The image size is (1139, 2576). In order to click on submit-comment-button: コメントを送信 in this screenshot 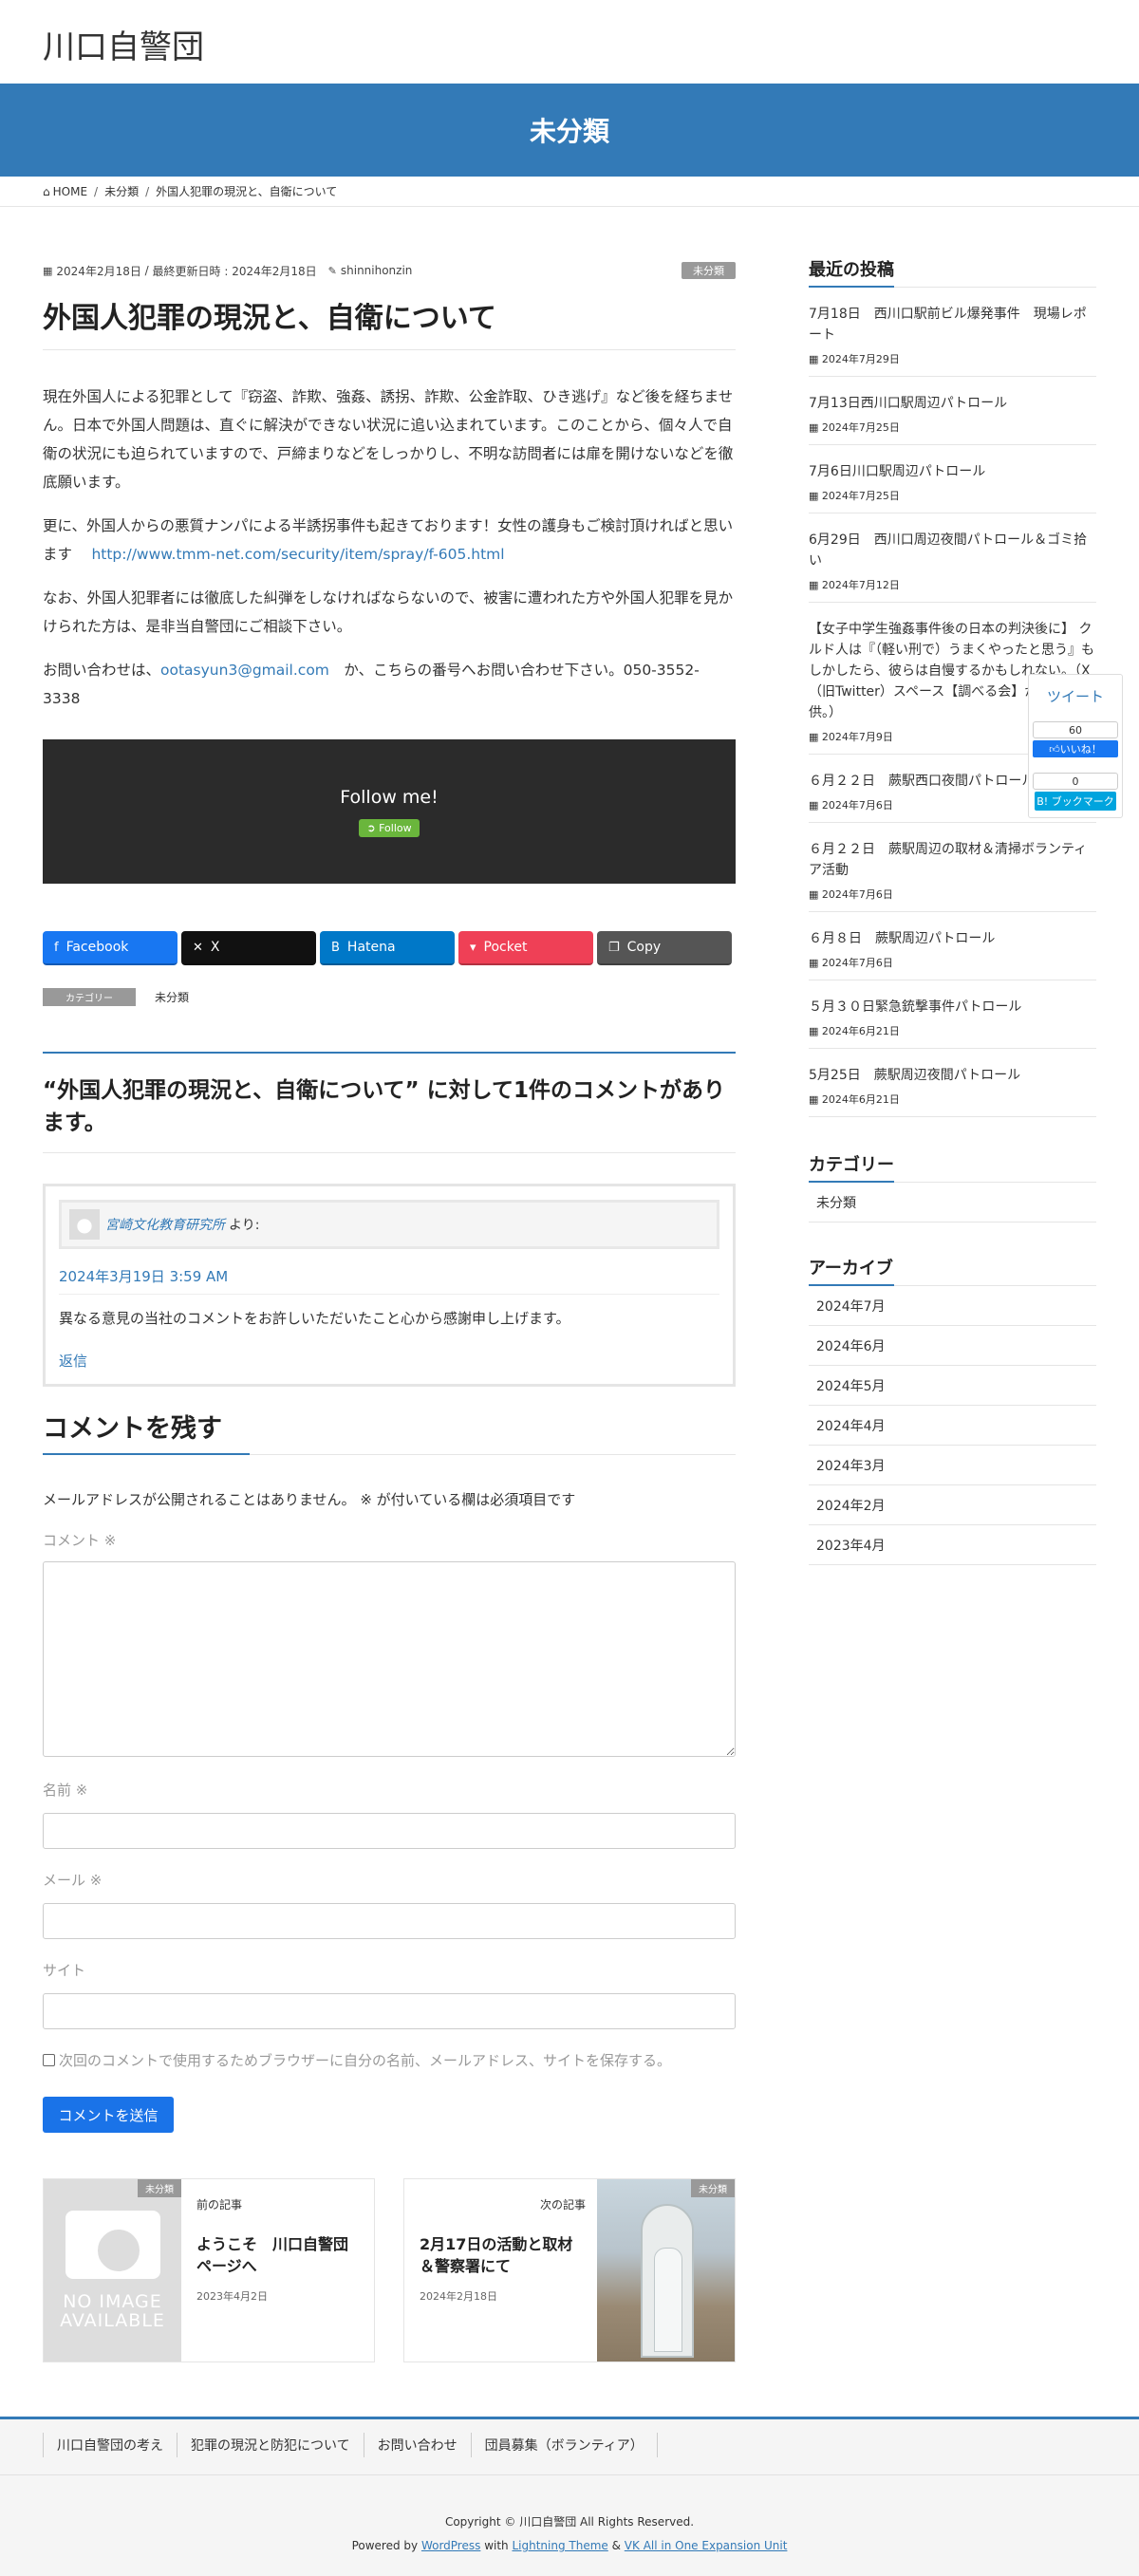, I will do `click(108, 2115)`.